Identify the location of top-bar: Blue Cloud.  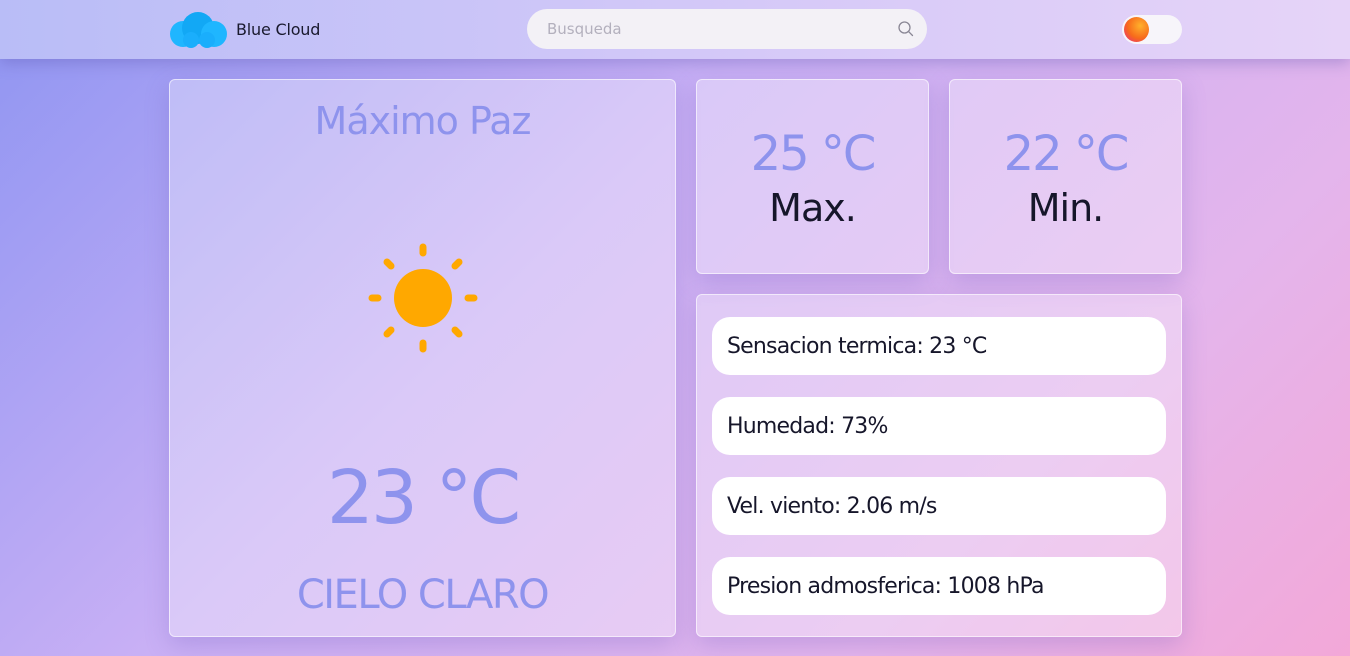
(675, 29).